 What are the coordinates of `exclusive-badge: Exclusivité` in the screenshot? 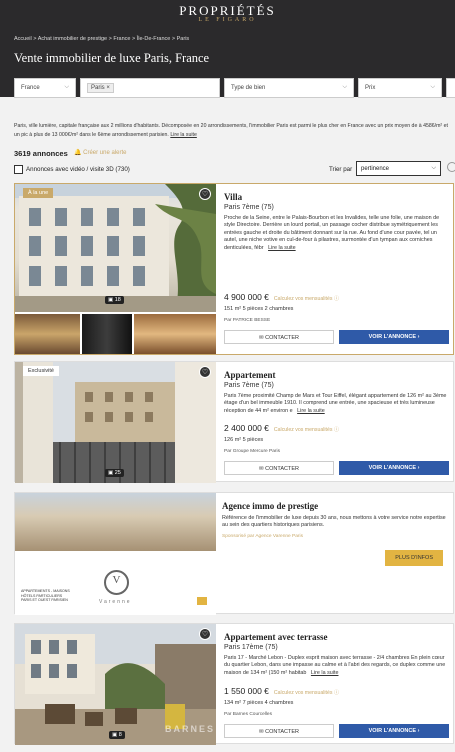 It's located at (41, 371).